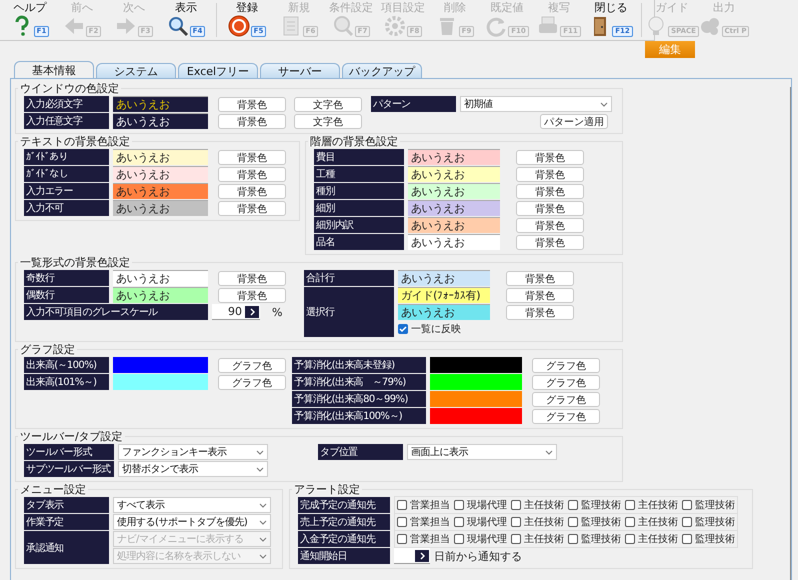 Image resolution: width=798 pixels, height=580 pixels. I want to click on dropdown: 画面上に表示, so click(482, 452).